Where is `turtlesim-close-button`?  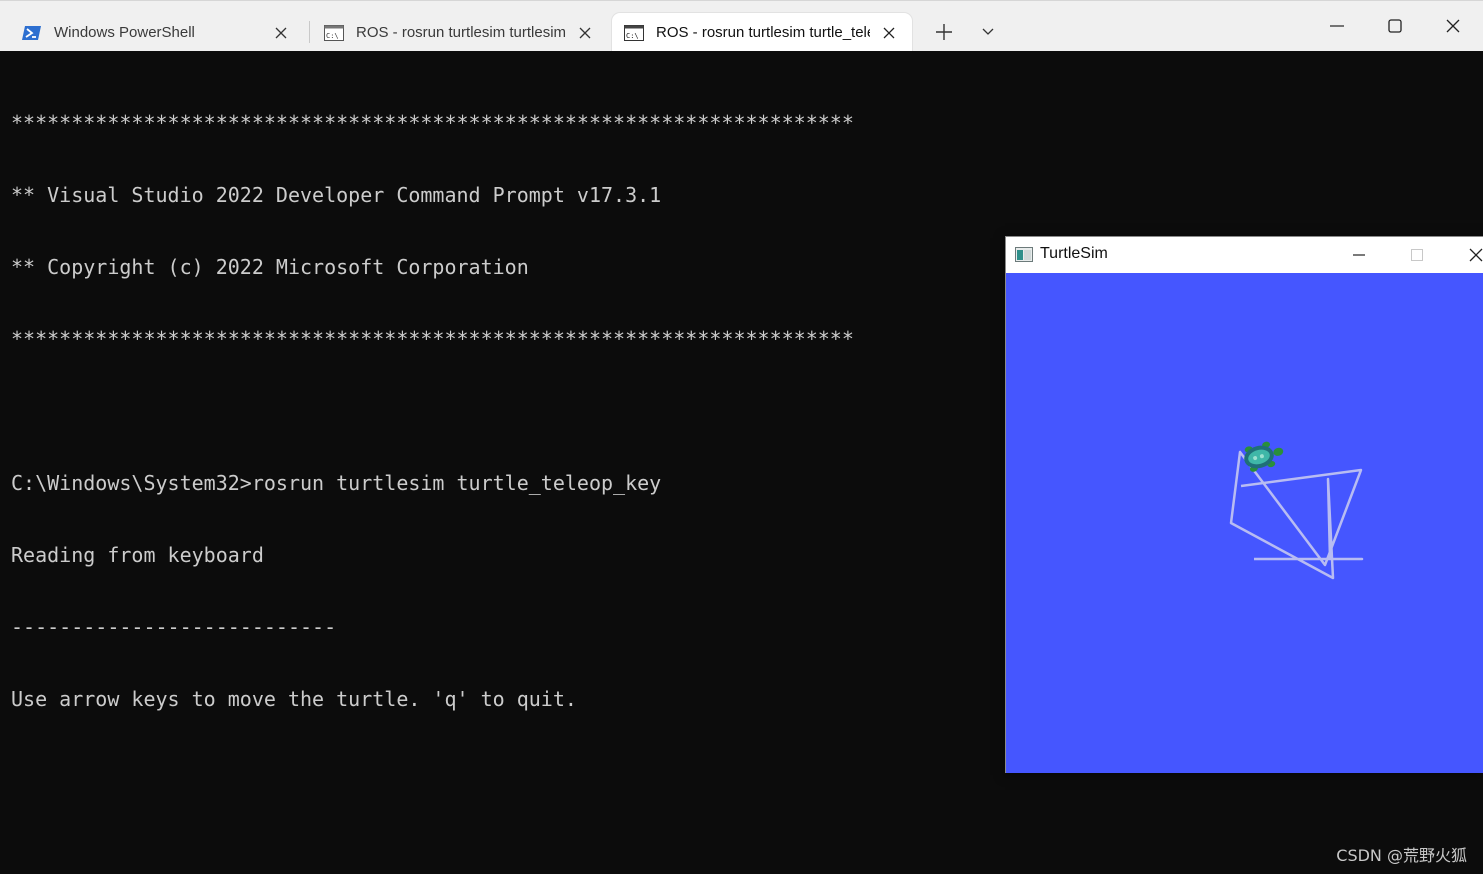 turtlesim-close-button is located at coordinates (1469, 255).